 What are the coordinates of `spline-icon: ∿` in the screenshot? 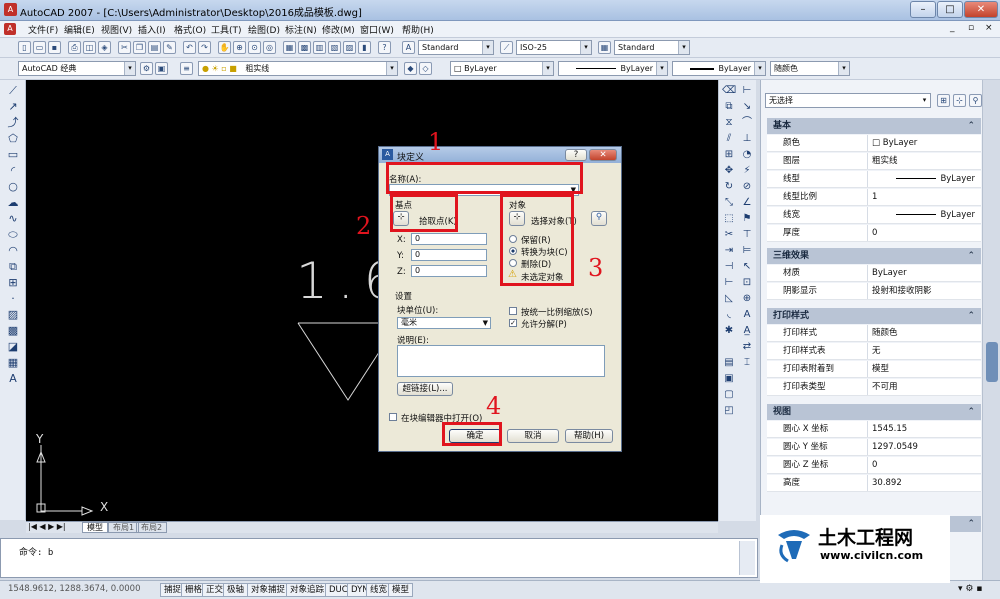 It's located at (13, 219).